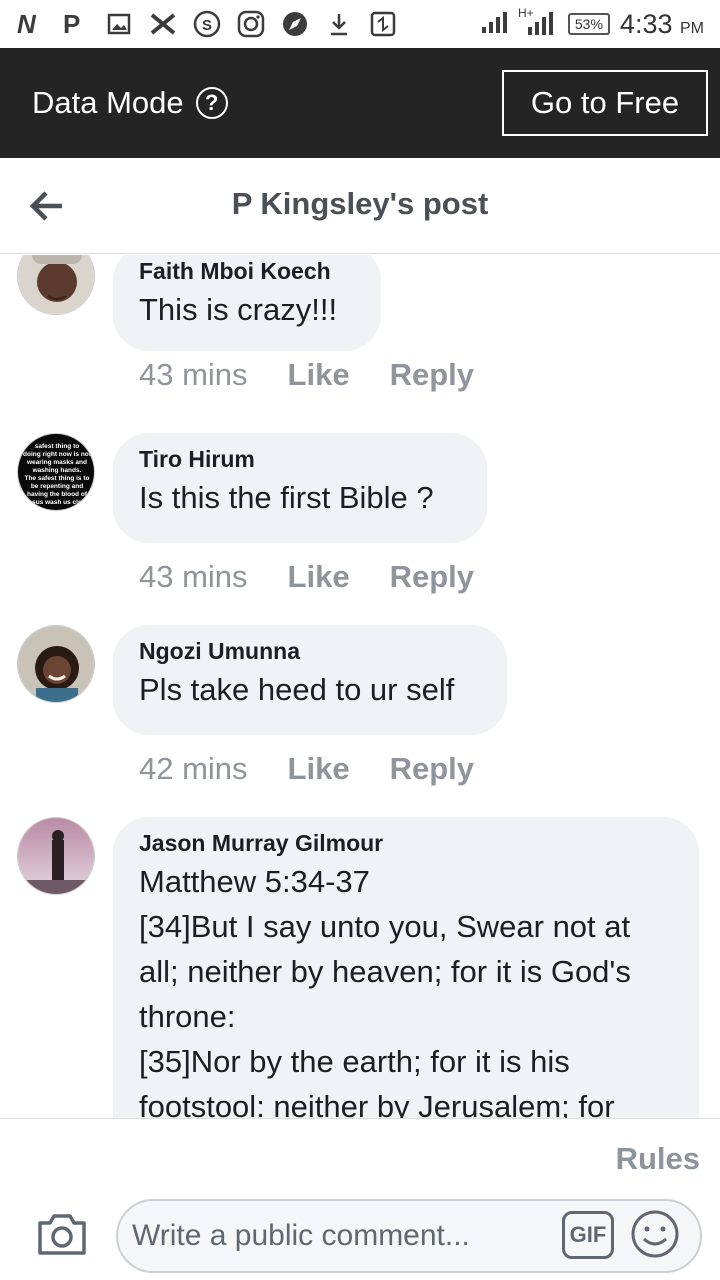  Describe the element at coordinates (494, 24) in the screenshot. I see `signal-icon` at that location.